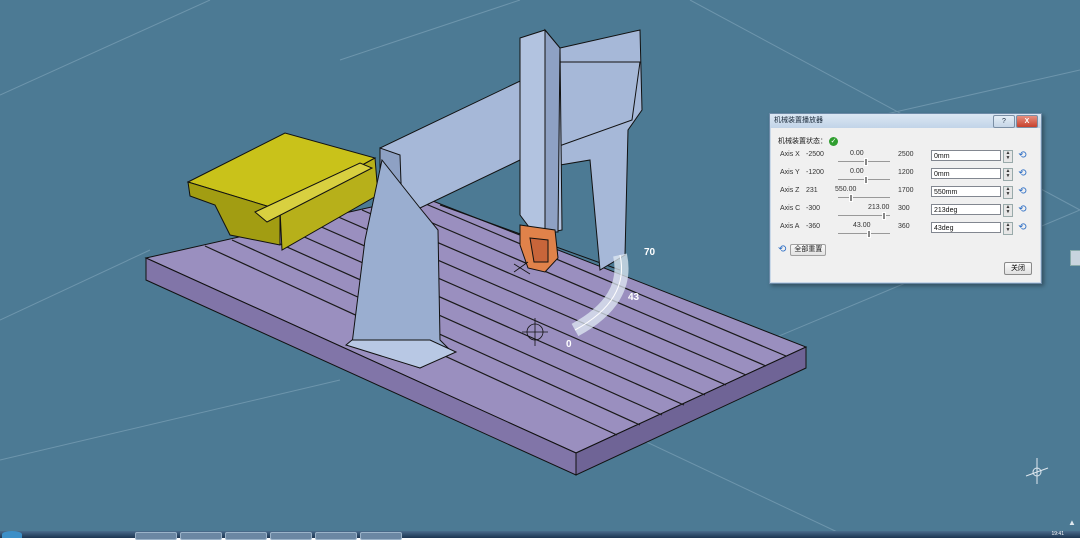  I want to click on axis-min: -2500, so click(815, 154).